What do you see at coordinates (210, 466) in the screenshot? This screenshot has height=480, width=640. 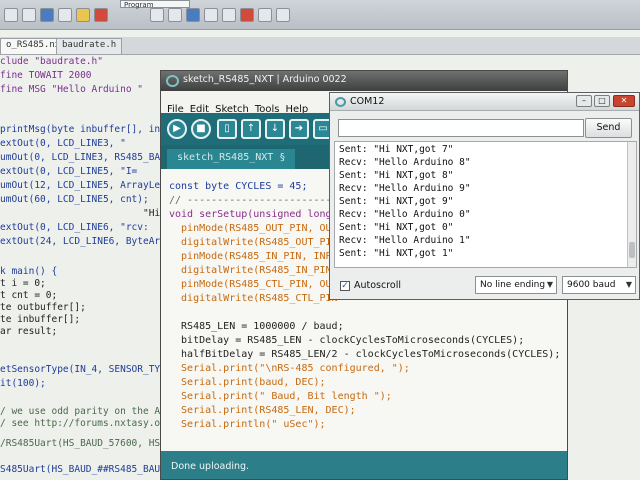 I see `status-message: Done uploading.` at bounding box center [210, 466].